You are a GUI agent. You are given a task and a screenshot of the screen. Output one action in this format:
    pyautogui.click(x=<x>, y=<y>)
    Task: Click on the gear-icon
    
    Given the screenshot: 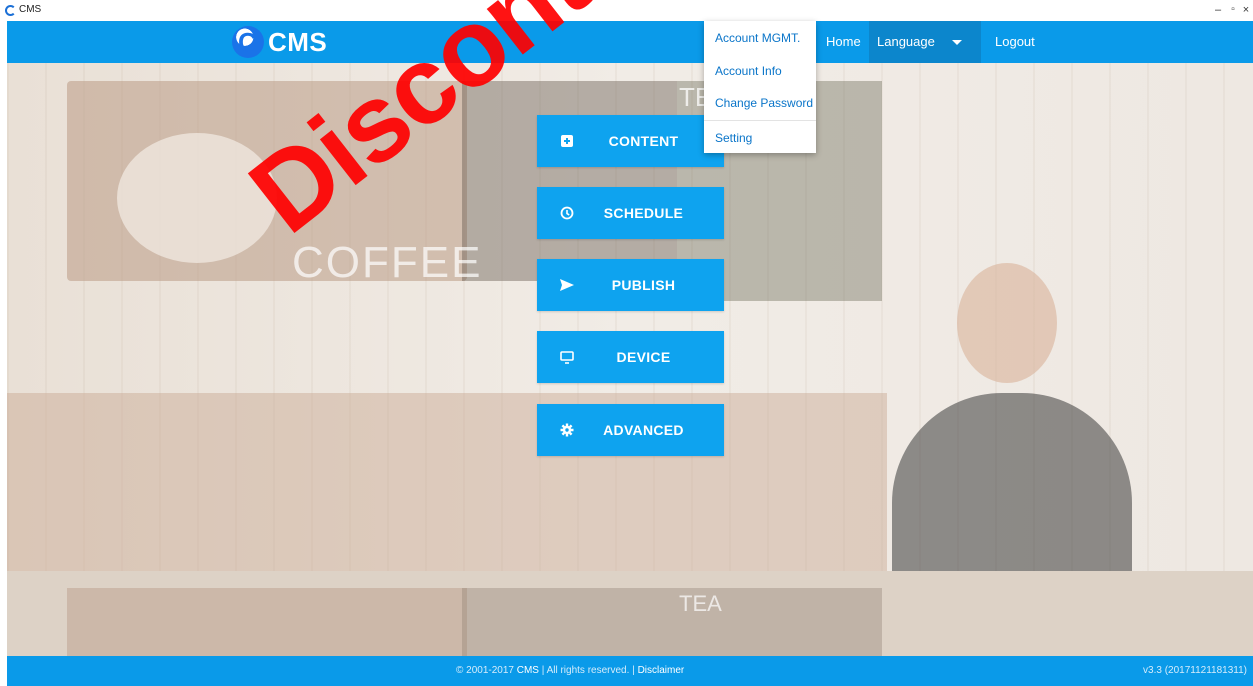 What is the action you would take?
    pyautogui.click(x=567, y=430)
    